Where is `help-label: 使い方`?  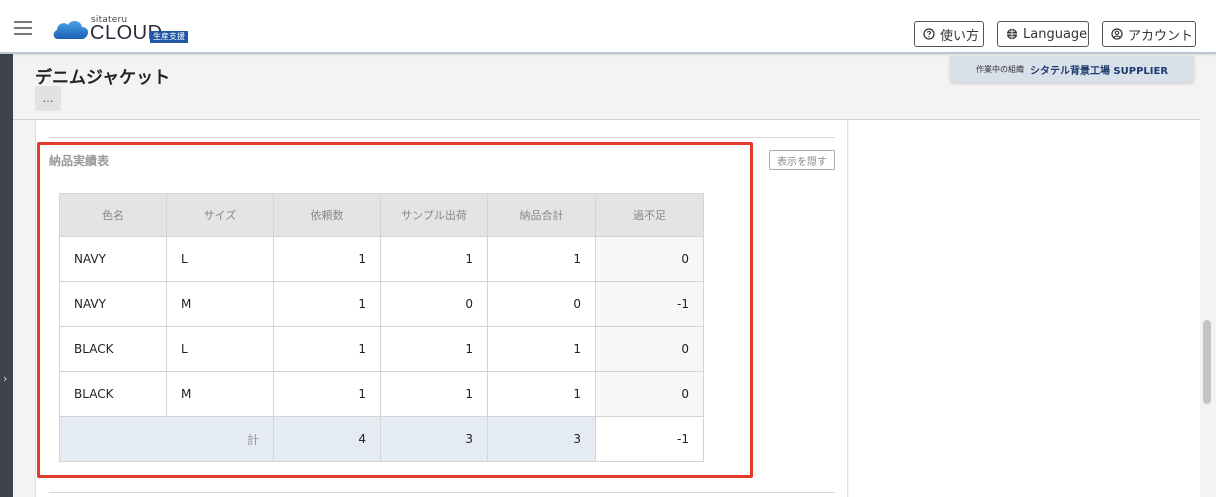
help-label: 使い方 is located at coordinates (960, 36).